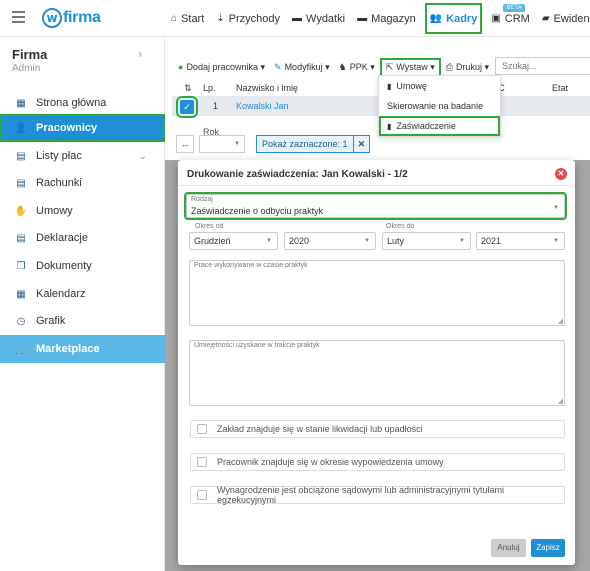  What do you see at coordinates (142, 156) in the screenshot?
I see `chevron-down-icon: ⌄` at bounding box center [142, 156].